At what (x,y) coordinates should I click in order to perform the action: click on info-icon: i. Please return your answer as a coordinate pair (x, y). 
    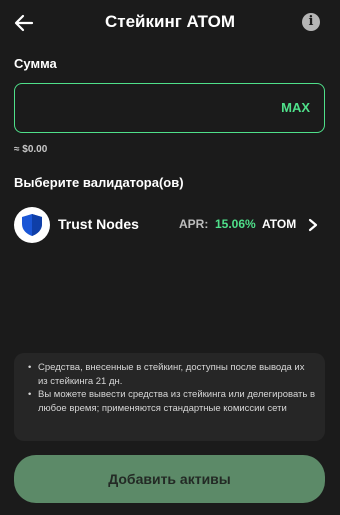
    Looking at the image, I should click on (311, 22).